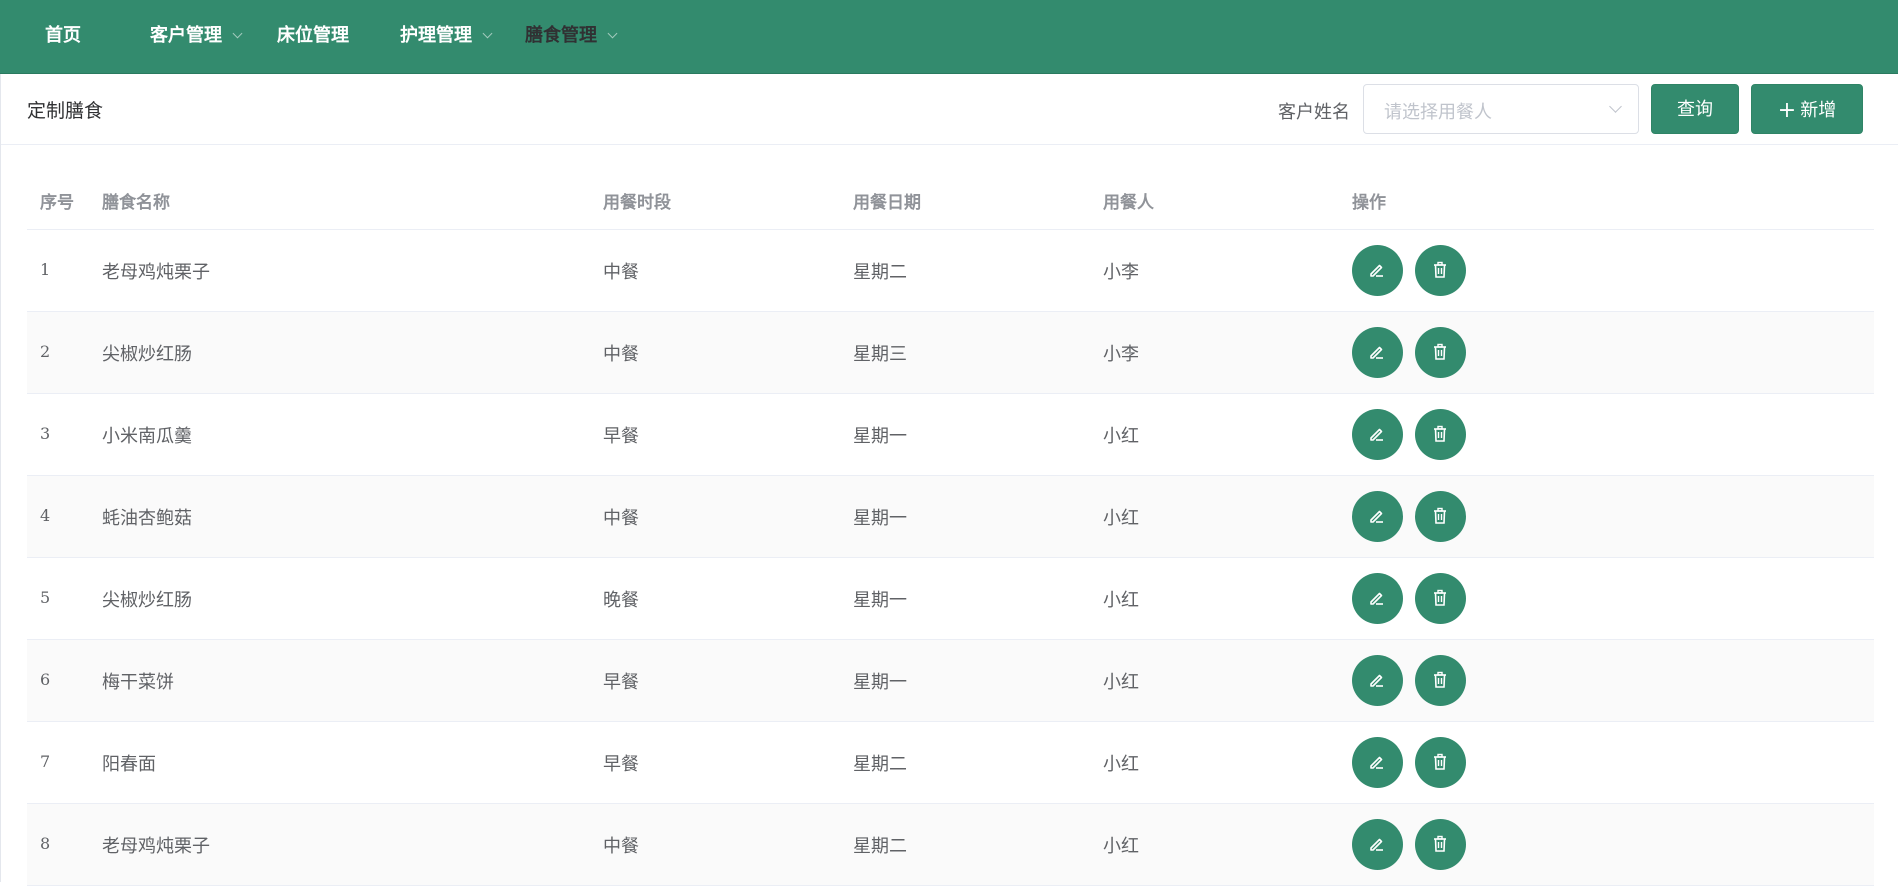 The width and height of the screenshot is (1898, 886). What do you see at coordinates (949, 109) in the screenshot?
I see `toolbar: 定制膳食 客户姓名 请选择用餐人 查询 + 新增` at bounding box center [949, 109].